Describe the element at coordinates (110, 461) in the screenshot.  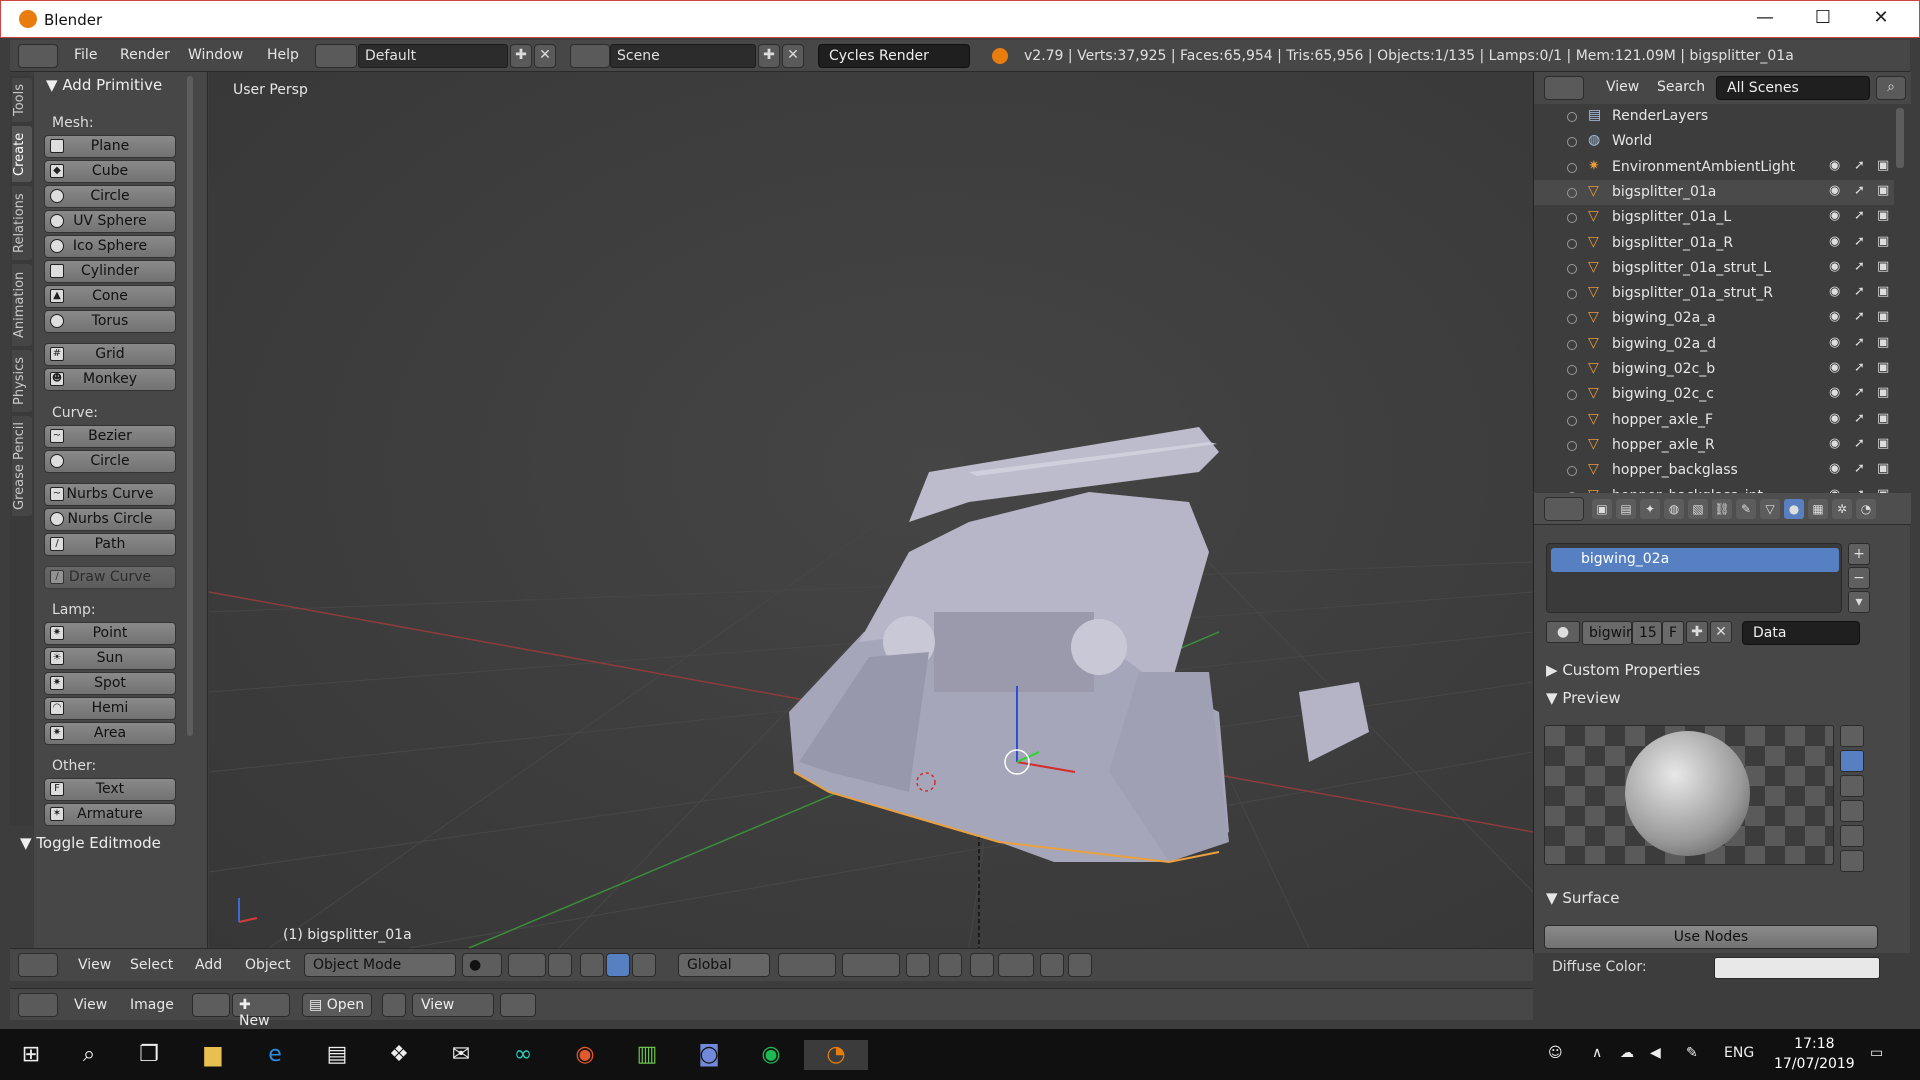
I see `add-bezier-circle-button: Circle` at that location.